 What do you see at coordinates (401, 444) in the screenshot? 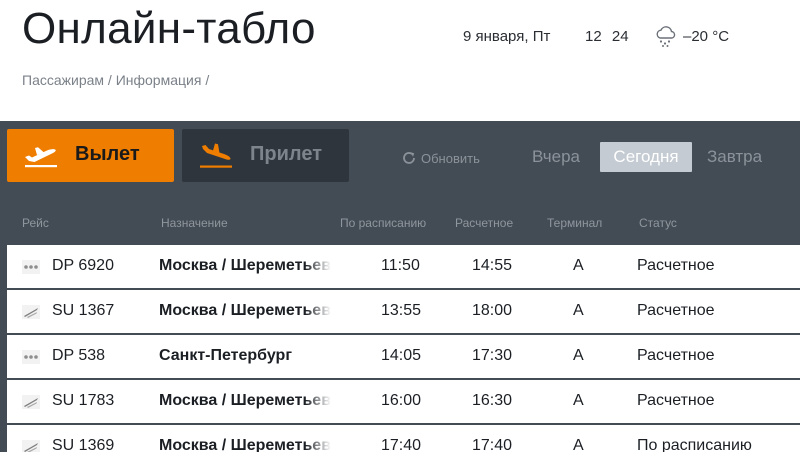
I see `scheduled-time: 17:40` at bounding box center [401, 444].